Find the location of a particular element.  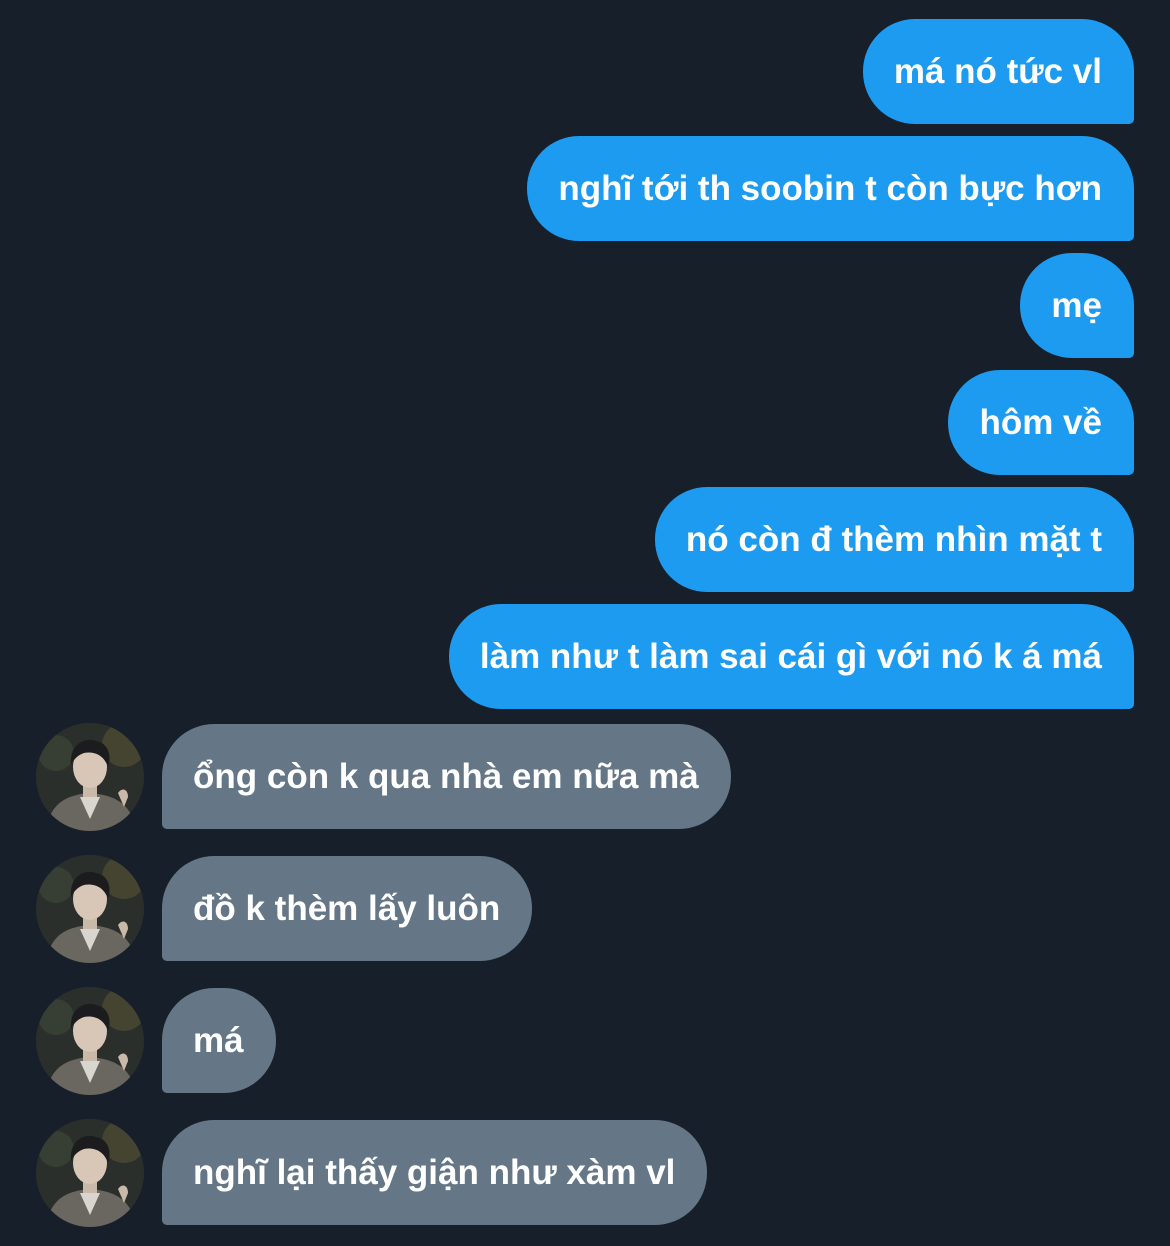

sent-message-bubble: má nó tức vl is located at coordinates (998, 71).